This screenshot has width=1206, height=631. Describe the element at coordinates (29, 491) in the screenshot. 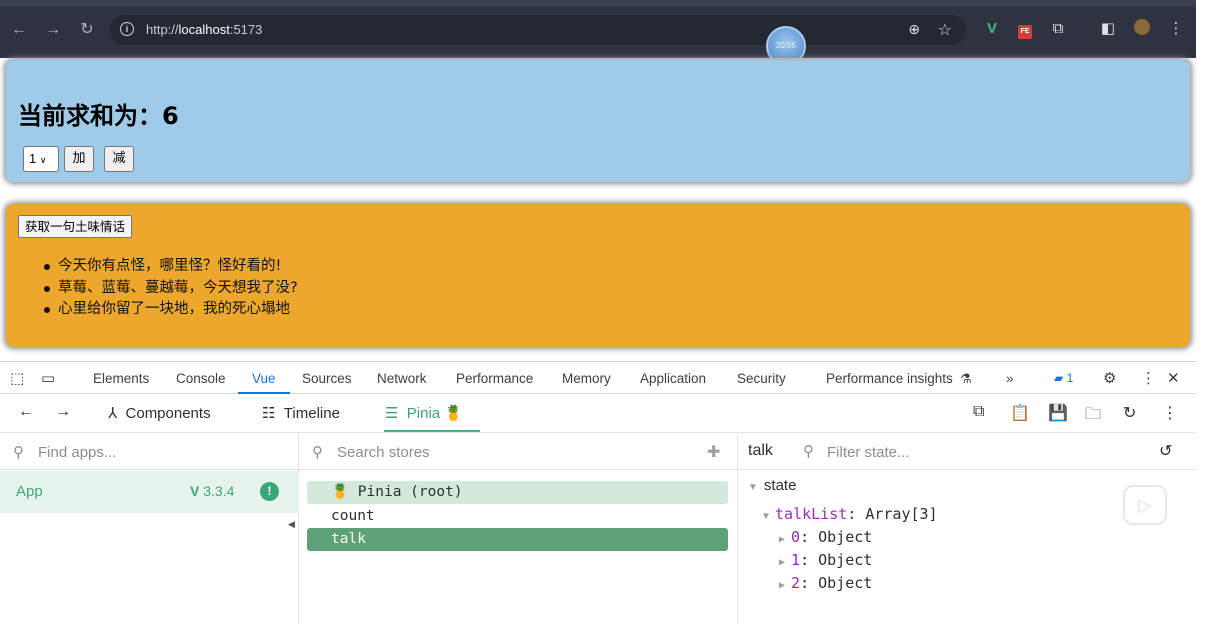

I see `app-name: App` at that location.